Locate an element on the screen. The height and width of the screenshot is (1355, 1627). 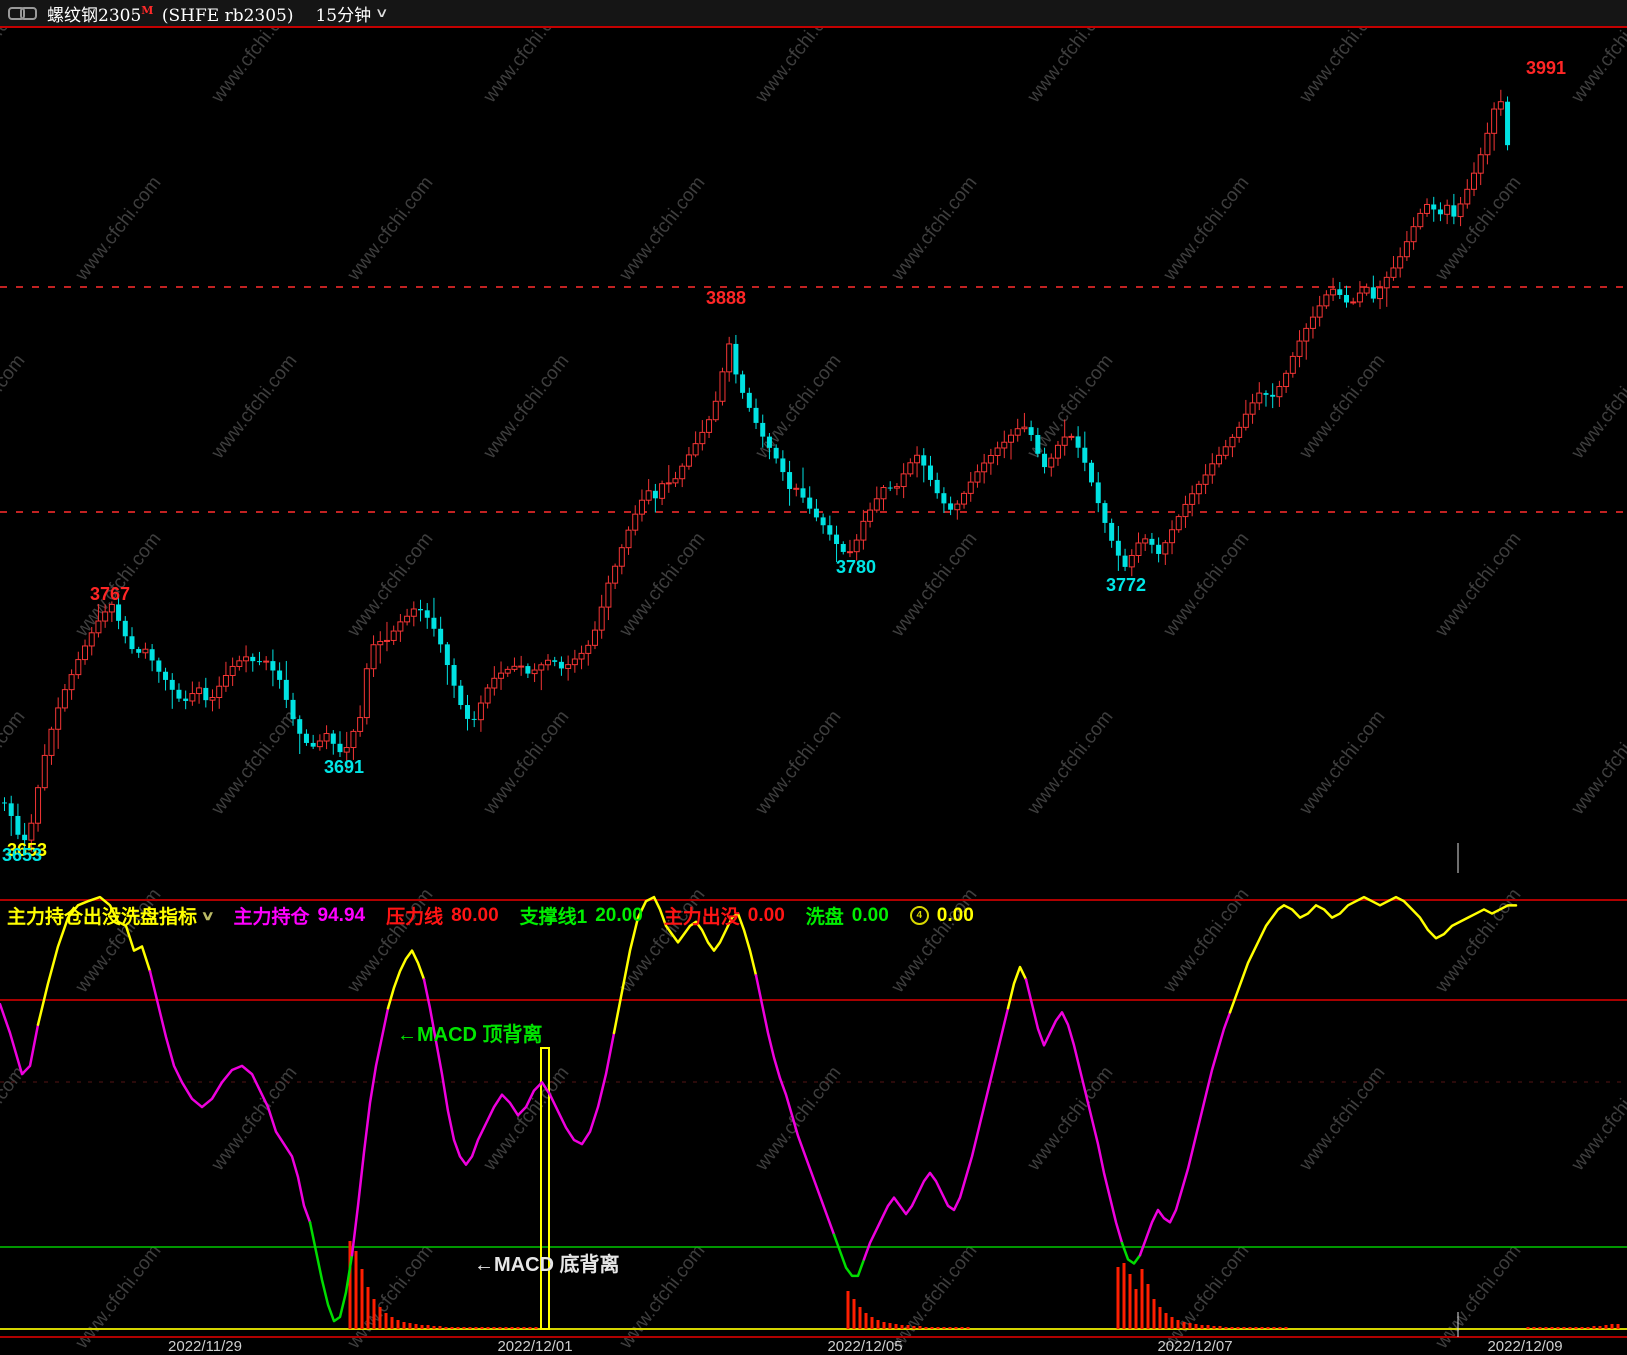
field-extra: 4 0.00 is located at coordinates (941, 916).